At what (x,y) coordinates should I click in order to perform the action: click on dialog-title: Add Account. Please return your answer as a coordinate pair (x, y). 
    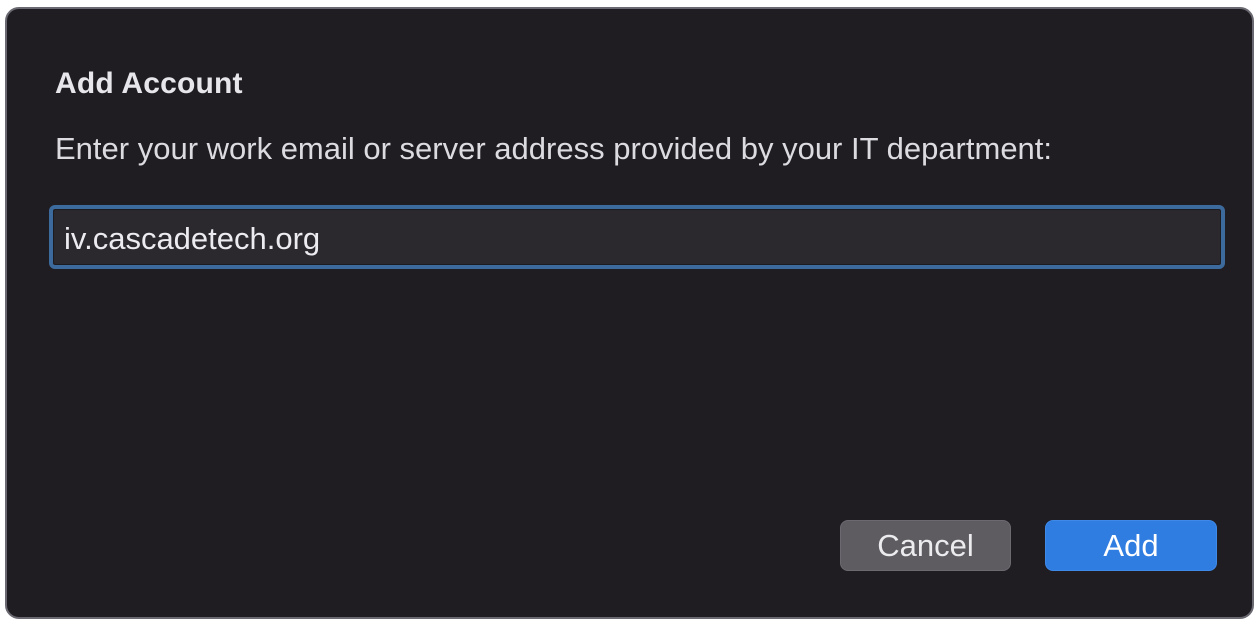
    Looking at the image, I should click on (149, 83).